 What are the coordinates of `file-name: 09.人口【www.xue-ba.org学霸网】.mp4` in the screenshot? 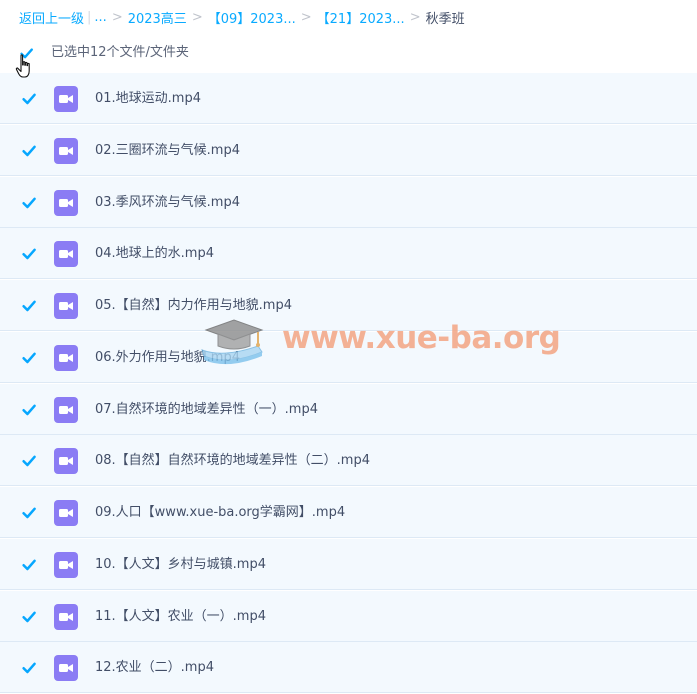 It's located at (220, 512).